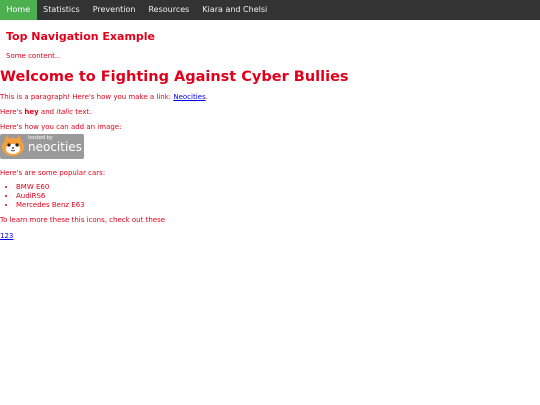  What do you see at coordinates (278, 196) in the screenshot?
I see `list-item: AudiRS6` at bounding box center [278, 196].